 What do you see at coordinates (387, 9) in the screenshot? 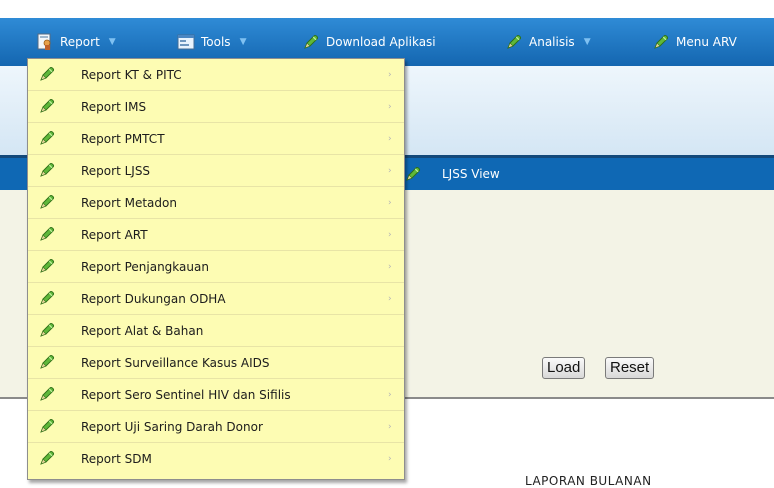
I see `top-whitespace` at bounding box center [387, 9].